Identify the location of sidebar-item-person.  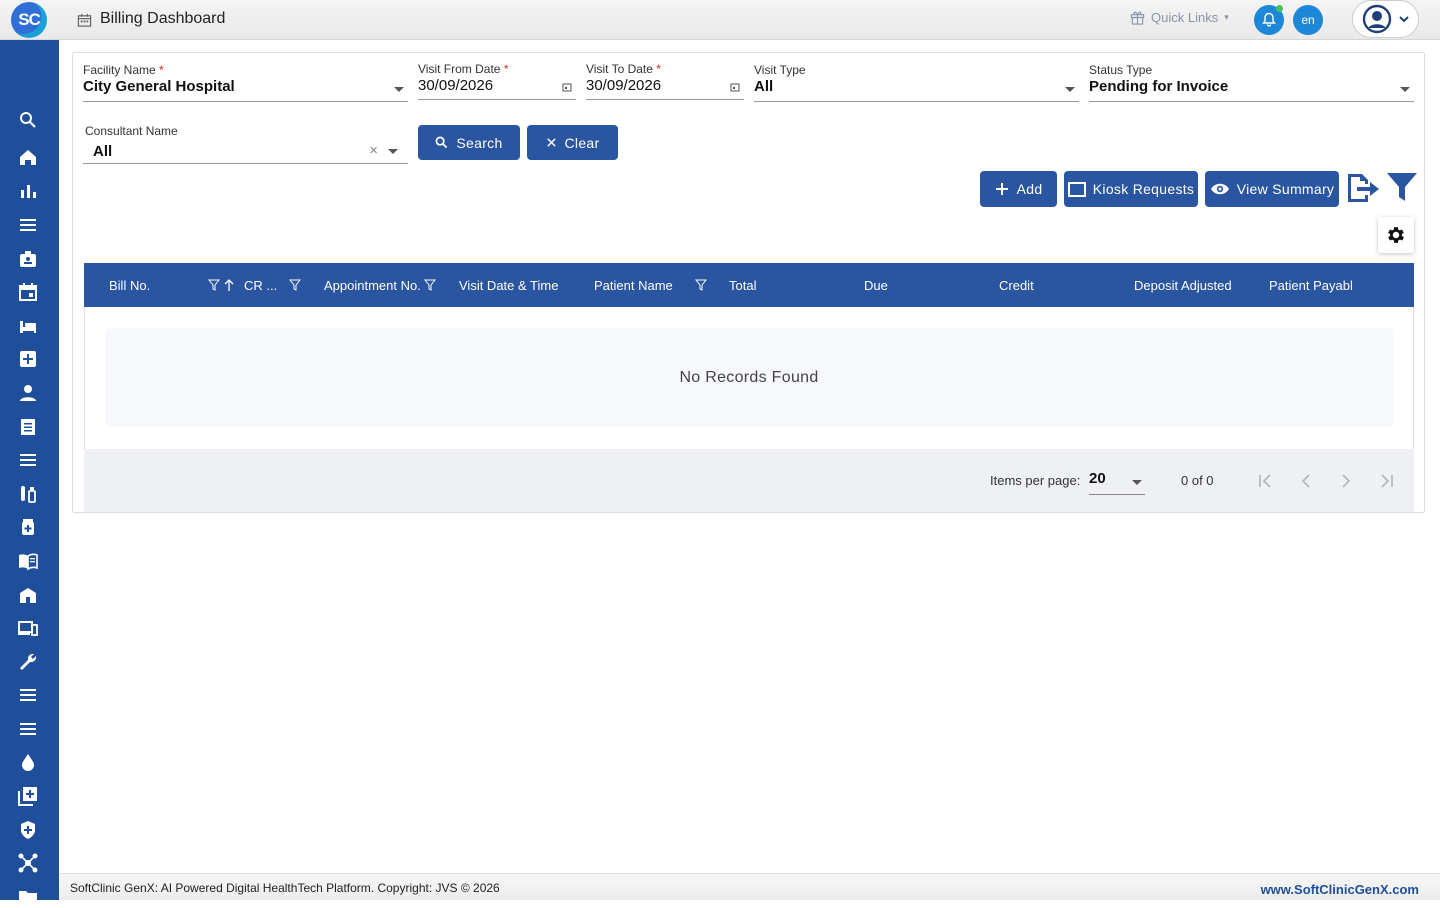
(28, 393).